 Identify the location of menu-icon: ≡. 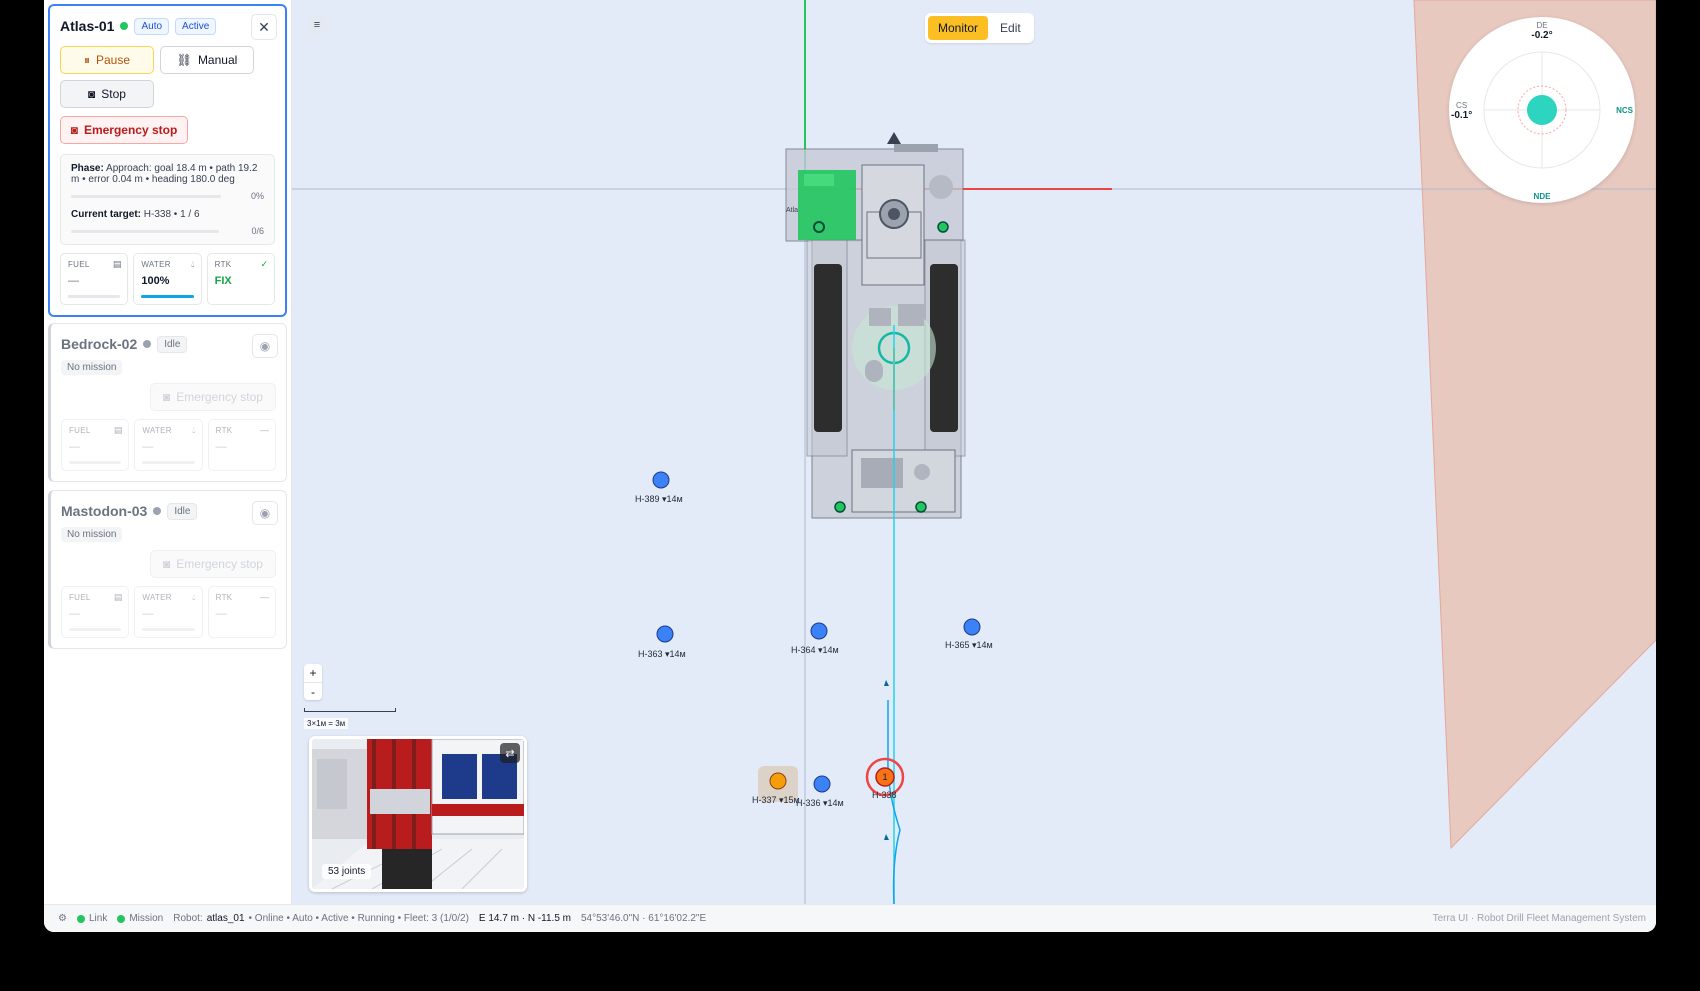
(317, 25).